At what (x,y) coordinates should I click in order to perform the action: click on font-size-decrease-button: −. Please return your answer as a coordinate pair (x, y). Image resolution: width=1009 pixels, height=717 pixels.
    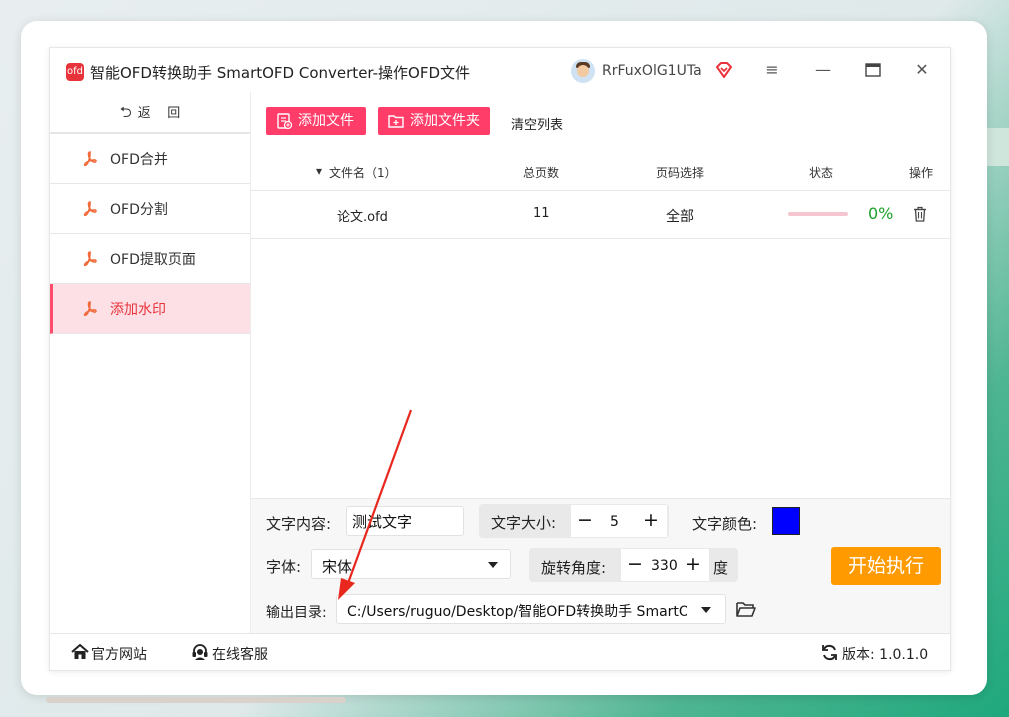
    Looking at the image, I should click on (585, 520).